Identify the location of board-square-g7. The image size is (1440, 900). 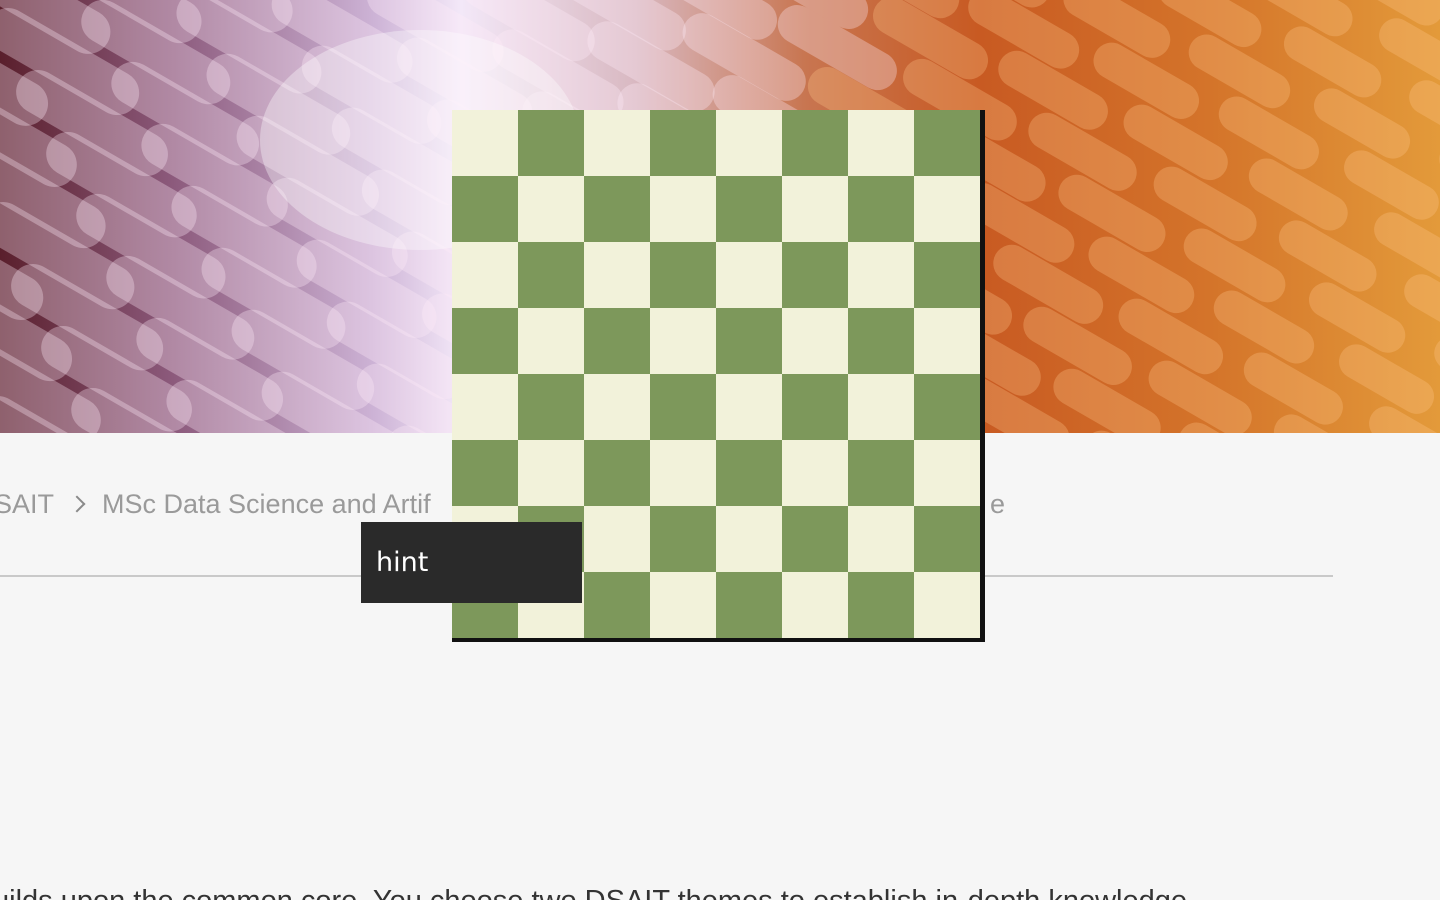
(881, 209).